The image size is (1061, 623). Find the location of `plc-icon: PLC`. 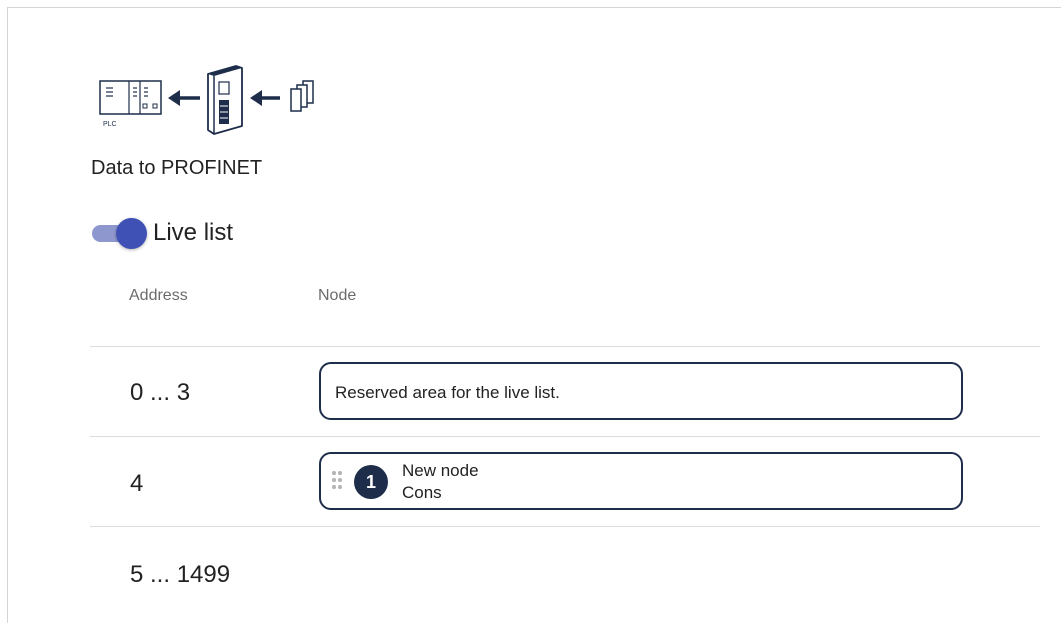

plc-icon: PLC is located at coordinates (130, 104).